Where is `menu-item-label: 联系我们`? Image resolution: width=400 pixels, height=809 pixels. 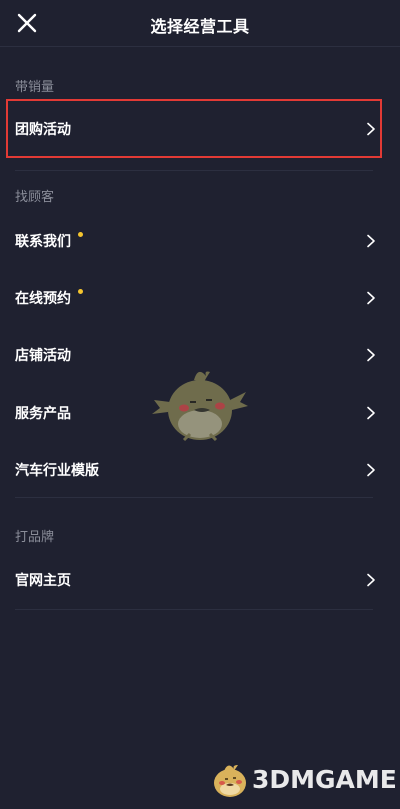 menu-item-label: 联系我们 is located at coordinates (43, 242).